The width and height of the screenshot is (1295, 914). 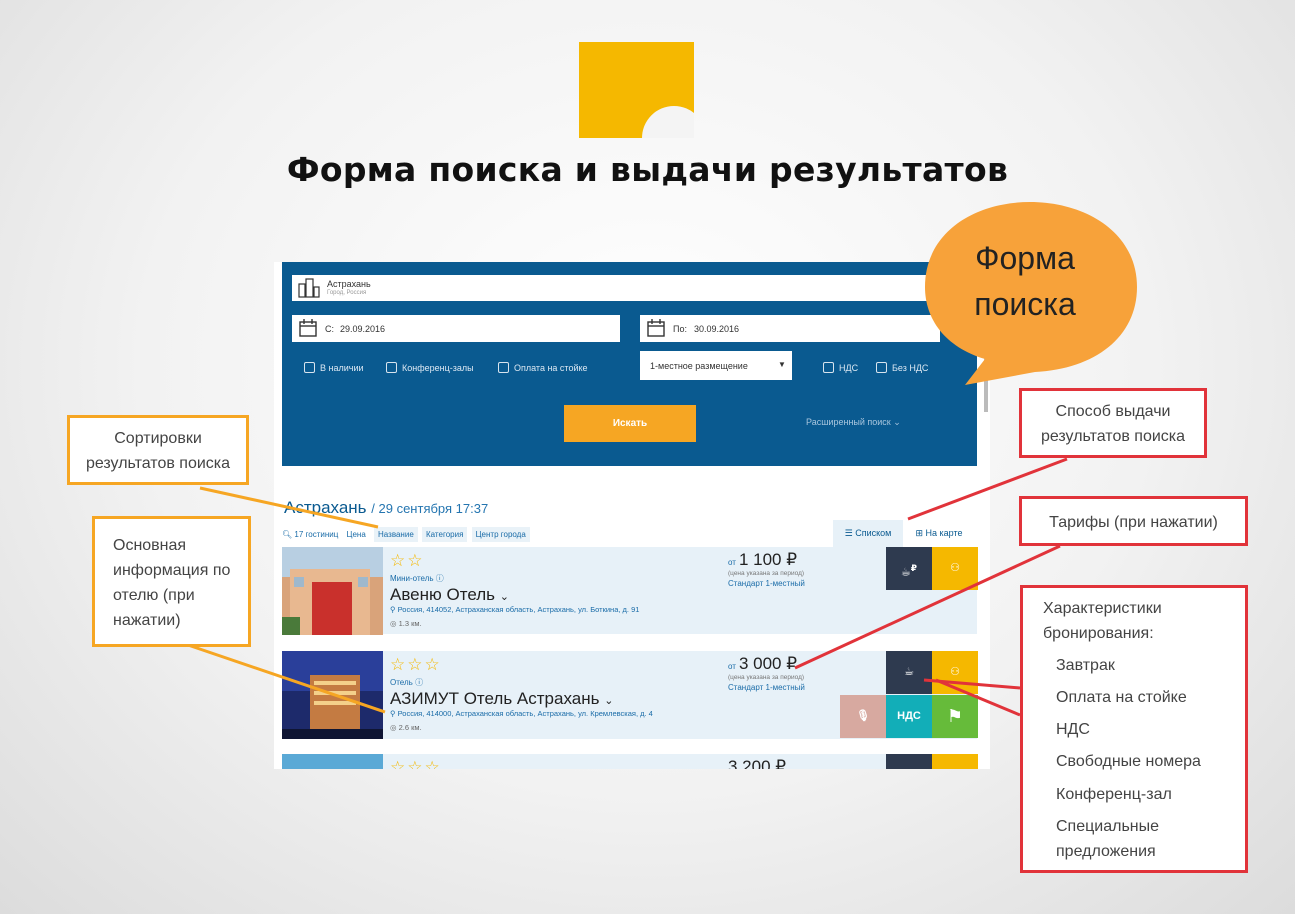 What do you see at coordinates (417, 578) in the screenshot?
I see `hotel-type: Мини-отель ⓘ` at bounding box center [417, 578].